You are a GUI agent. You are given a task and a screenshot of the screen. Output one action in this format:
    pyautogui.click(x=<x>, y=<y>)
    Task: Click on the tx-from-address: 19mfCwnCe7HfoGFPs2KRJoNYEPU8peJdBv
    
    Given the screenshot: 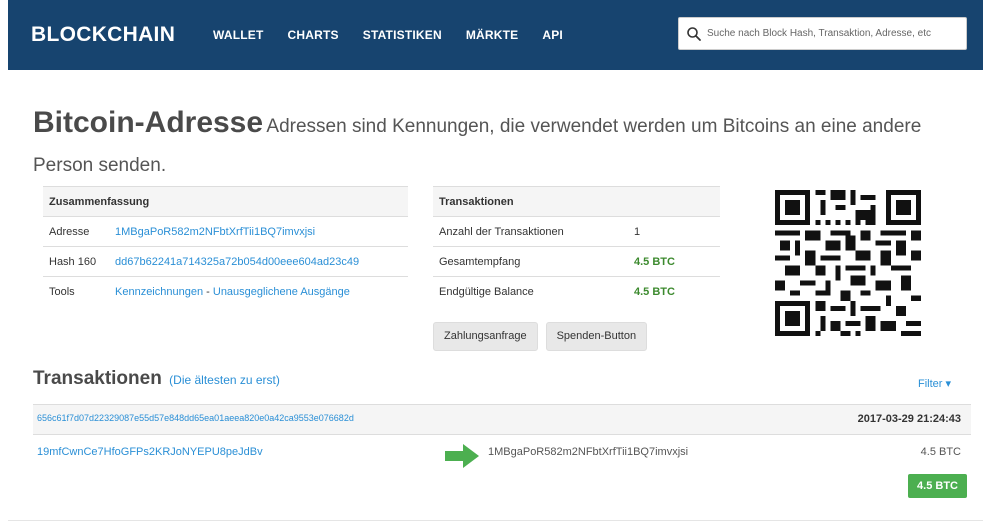 What is the action you would take?
    pyautogui.click(x=150, y=452)
    